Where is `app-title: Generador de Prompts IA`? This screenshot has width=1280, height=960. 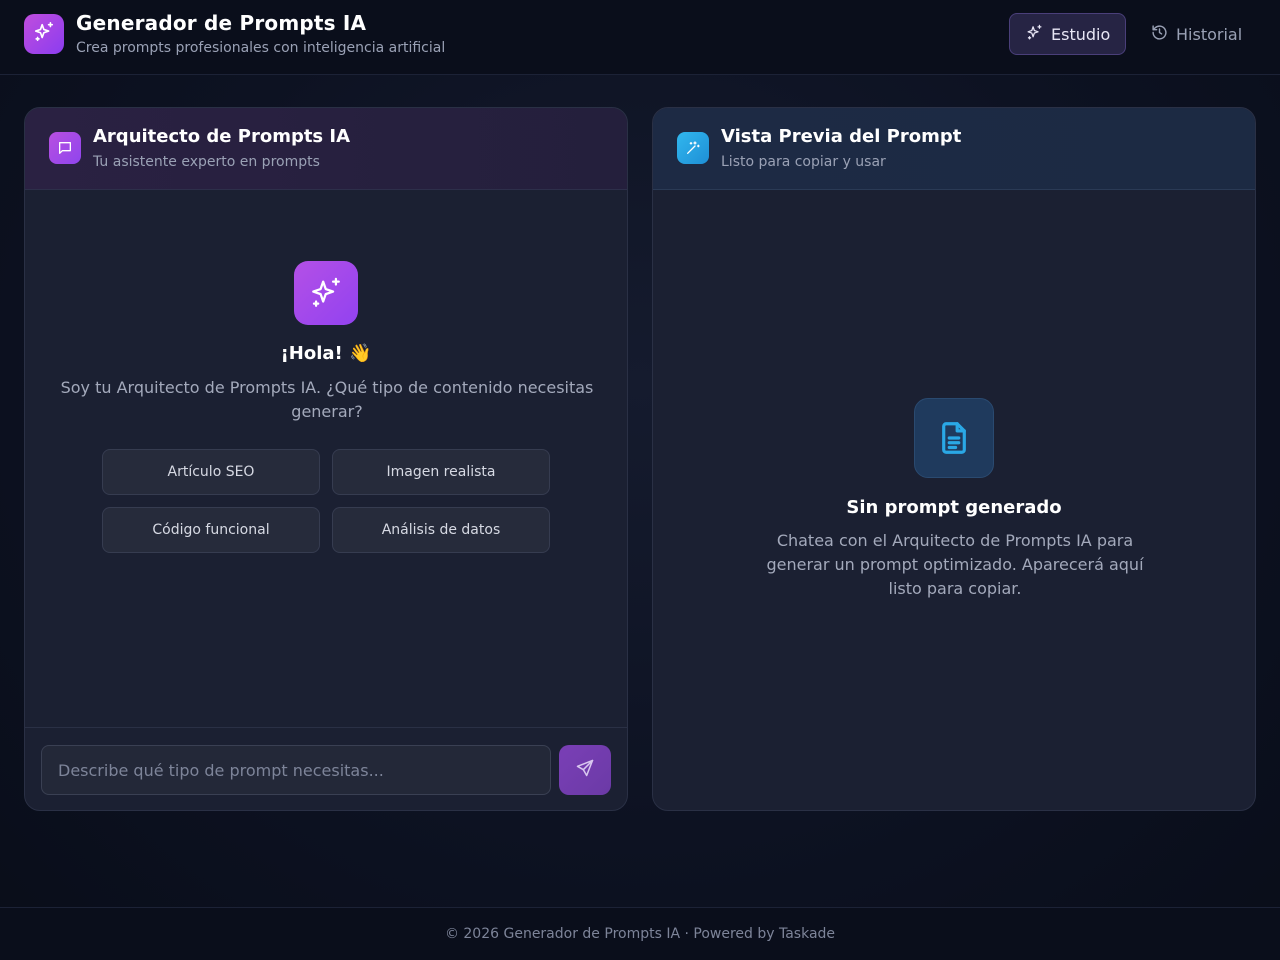
app-title: Generador de Prompts IA is located at coordinates (221, 23).